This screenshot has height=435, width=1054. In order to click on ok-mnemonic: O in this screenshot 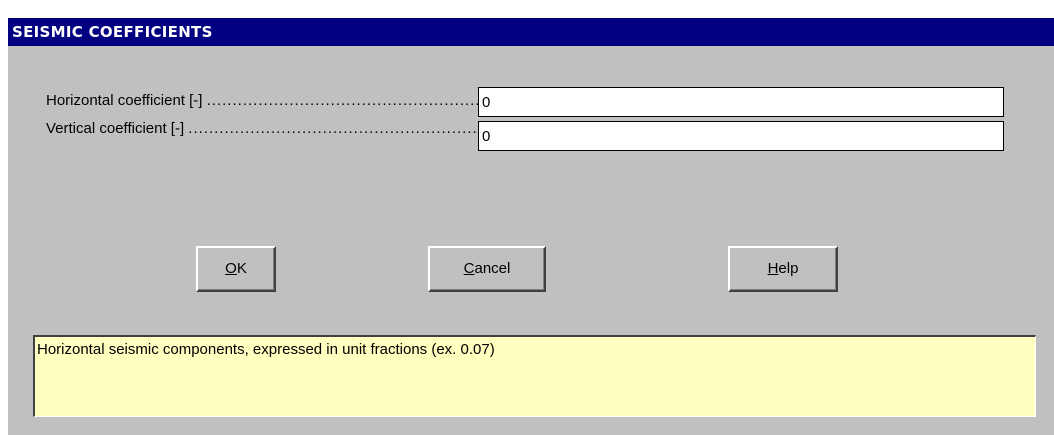, I will do `click(231, 268)`.